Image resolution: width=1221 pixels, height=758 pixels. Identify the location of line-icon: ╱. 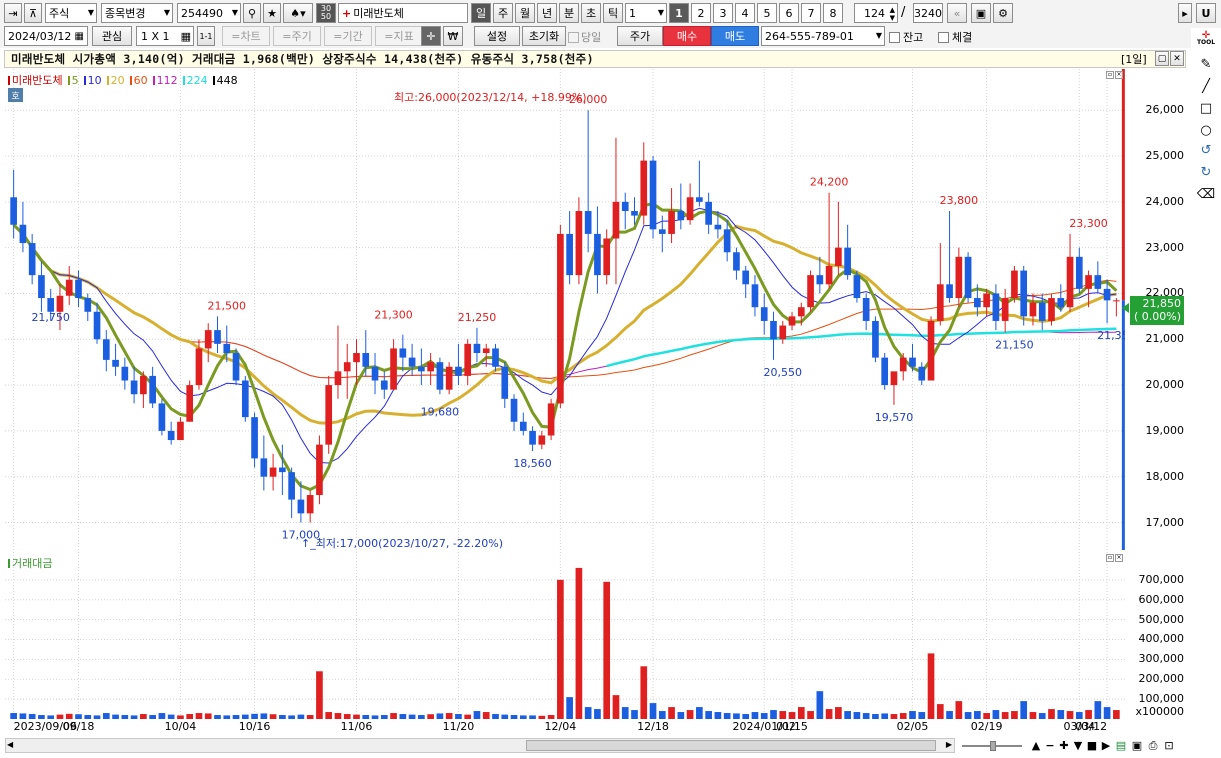
(1206, 86).